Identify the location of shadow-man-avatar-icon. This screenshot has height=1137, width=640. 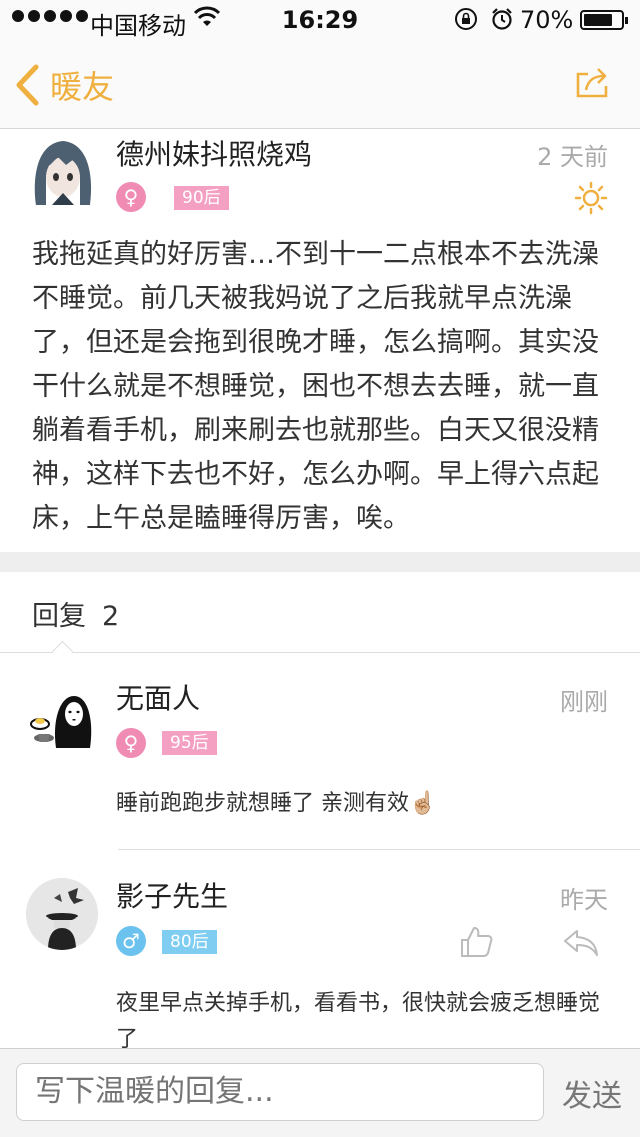
(62, 914).